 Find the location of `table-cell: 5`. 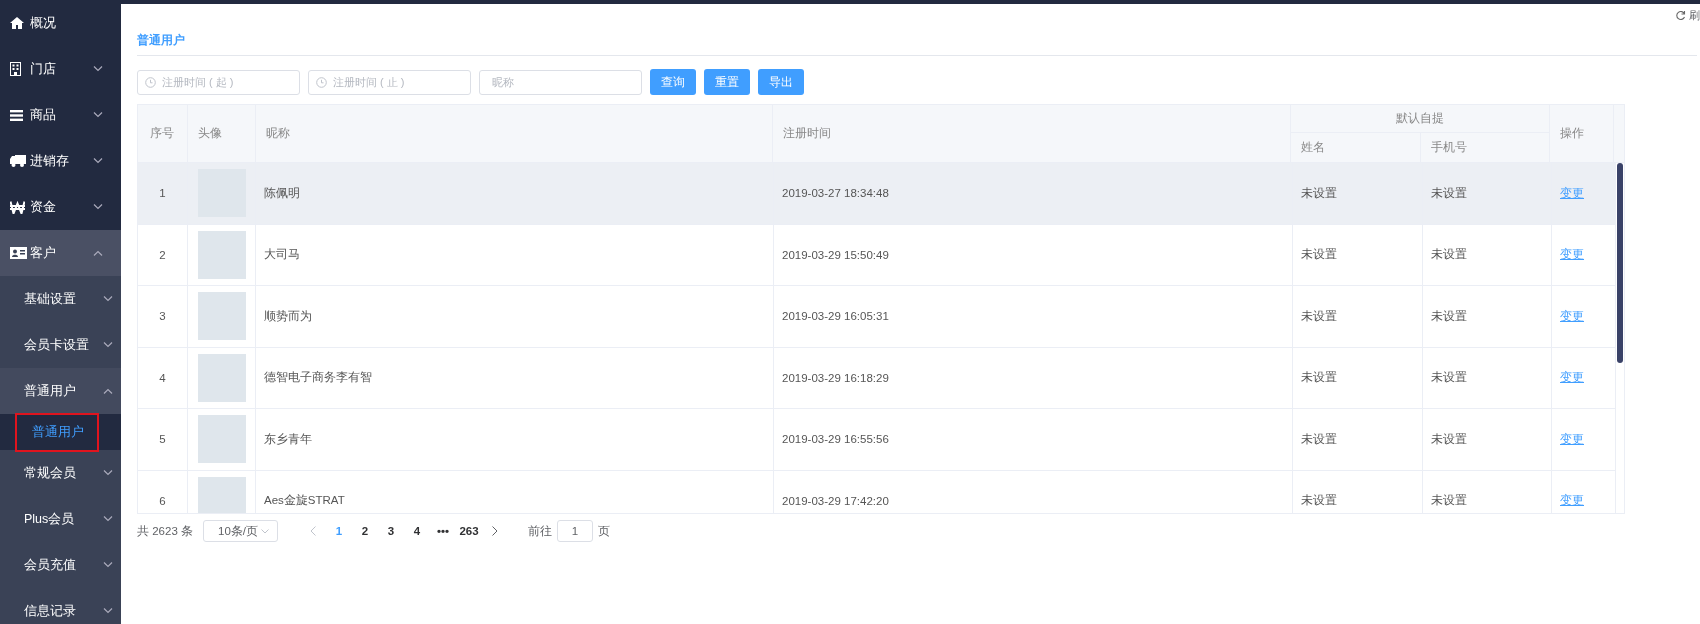

table-cell: 5 is located at coordinates (162, 439).